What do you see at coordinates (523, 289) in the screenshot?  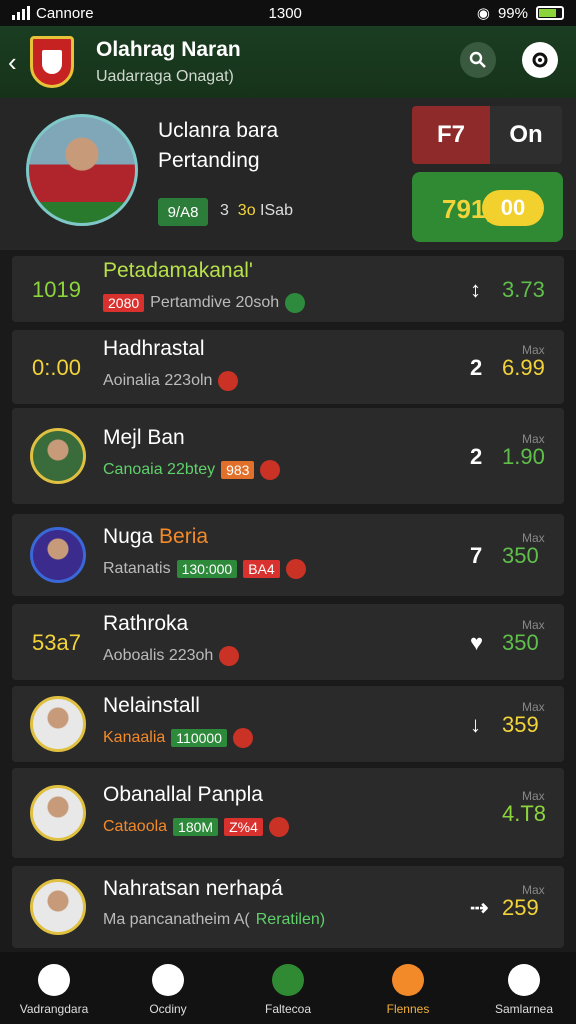 I see `rating-value: 3.73` at bounding box center [523, 289].